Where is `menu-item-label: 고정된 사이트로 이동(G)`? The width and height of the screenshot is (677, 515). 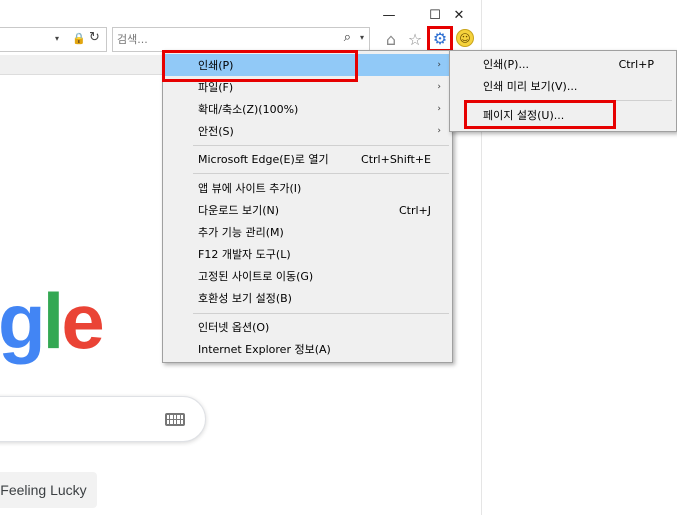
menu-item-label: 고정된 사이트로 이동(G) is located at coordinates (256, 276).